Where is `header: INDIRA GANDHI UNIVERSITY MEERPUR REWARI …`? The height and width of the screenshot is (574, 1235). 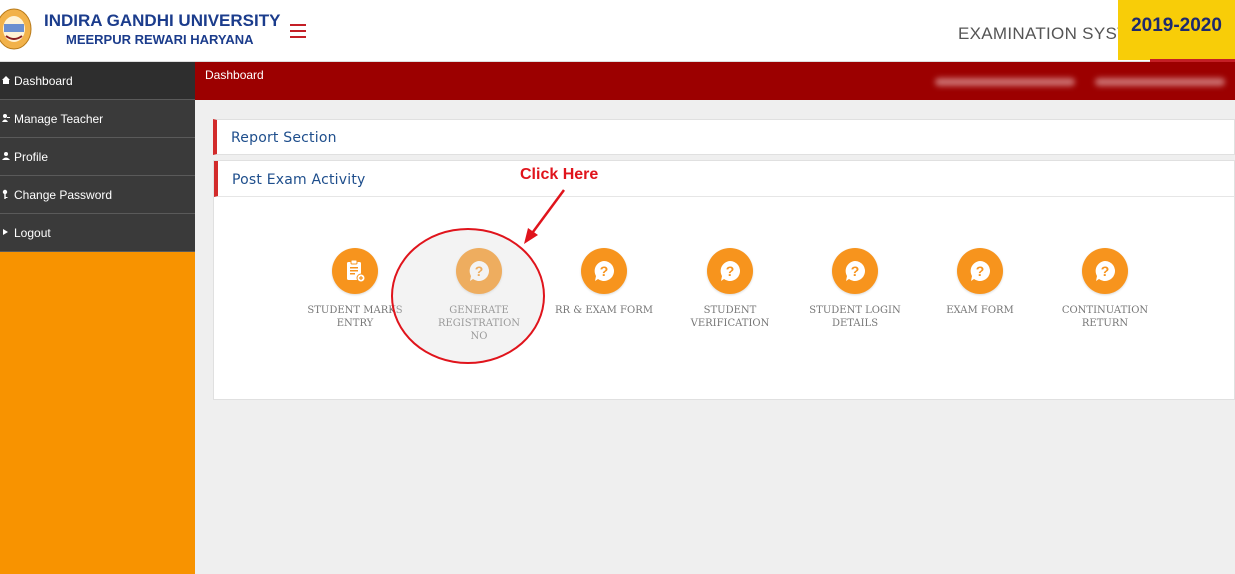 header: INDIRA GANDHI UNIVERSITY MEERPUR REWARI … is located at coordinates (617, 31).